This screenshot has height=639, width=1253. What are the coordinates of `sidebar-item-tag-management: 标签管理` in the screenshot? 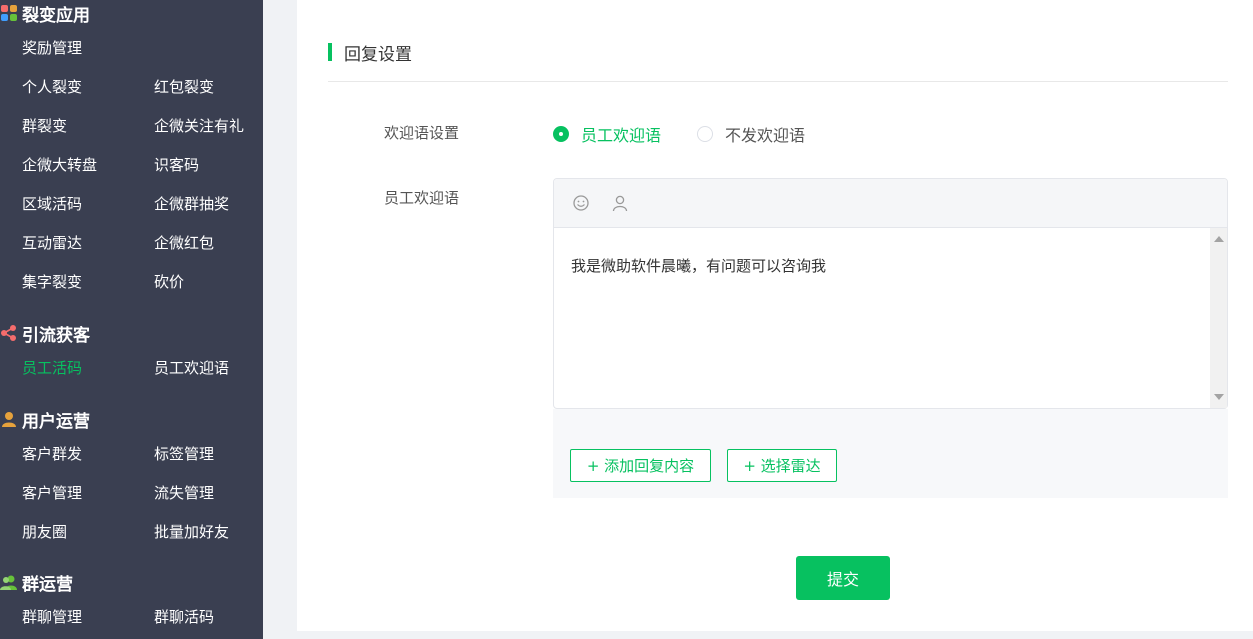 It's located at (184, 454).